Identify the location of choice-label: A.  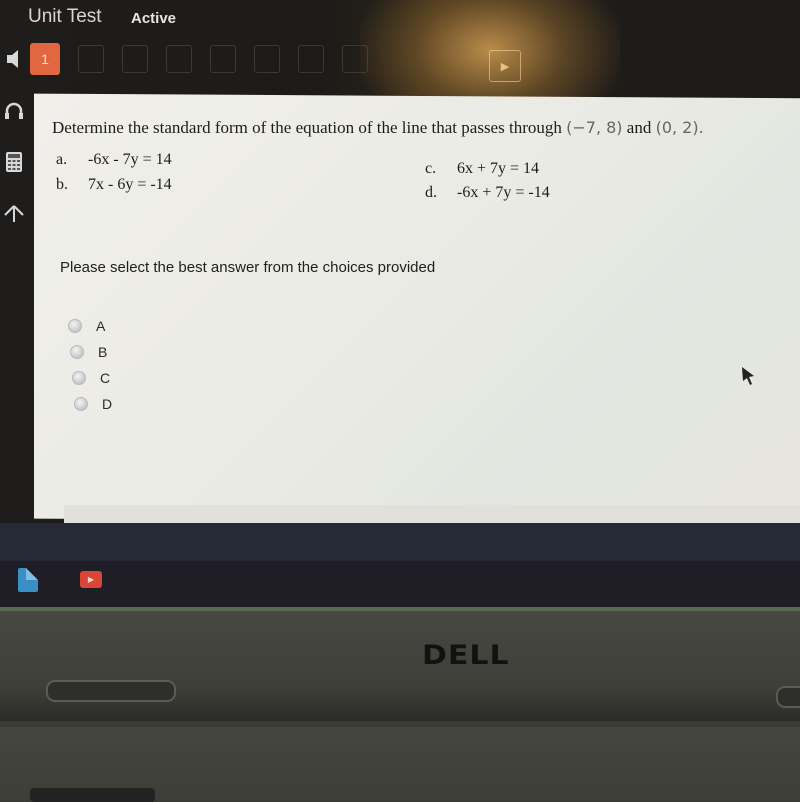
(100, 326).